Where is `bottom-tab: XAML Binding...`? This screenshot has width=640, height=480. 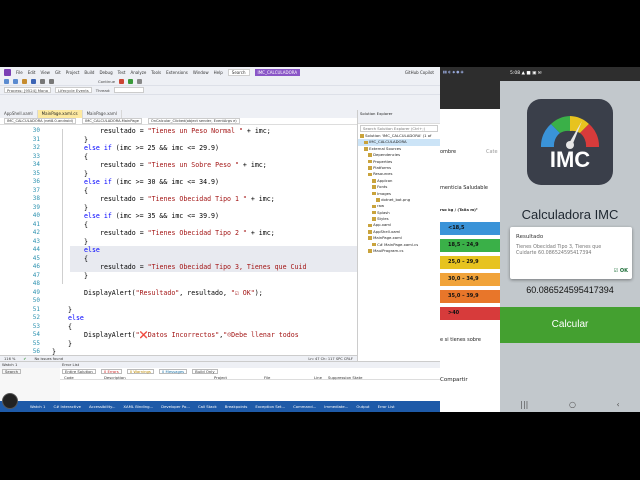 bottom-tab: XAML Binding... is located at coordinates (138, 406).